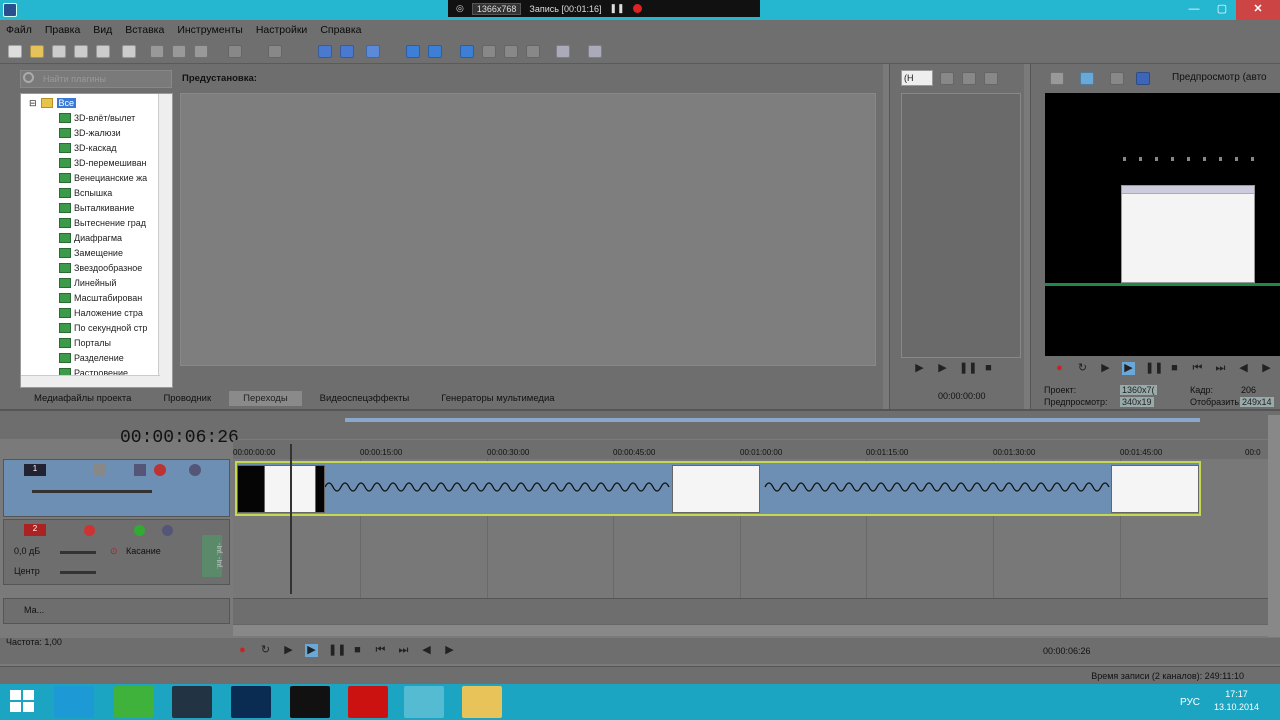 This screenshot has height=720, width=1280. Describe the element at coordinates (33, 103) in the screenshot. I see `expand-icon: ⊟` at that location.